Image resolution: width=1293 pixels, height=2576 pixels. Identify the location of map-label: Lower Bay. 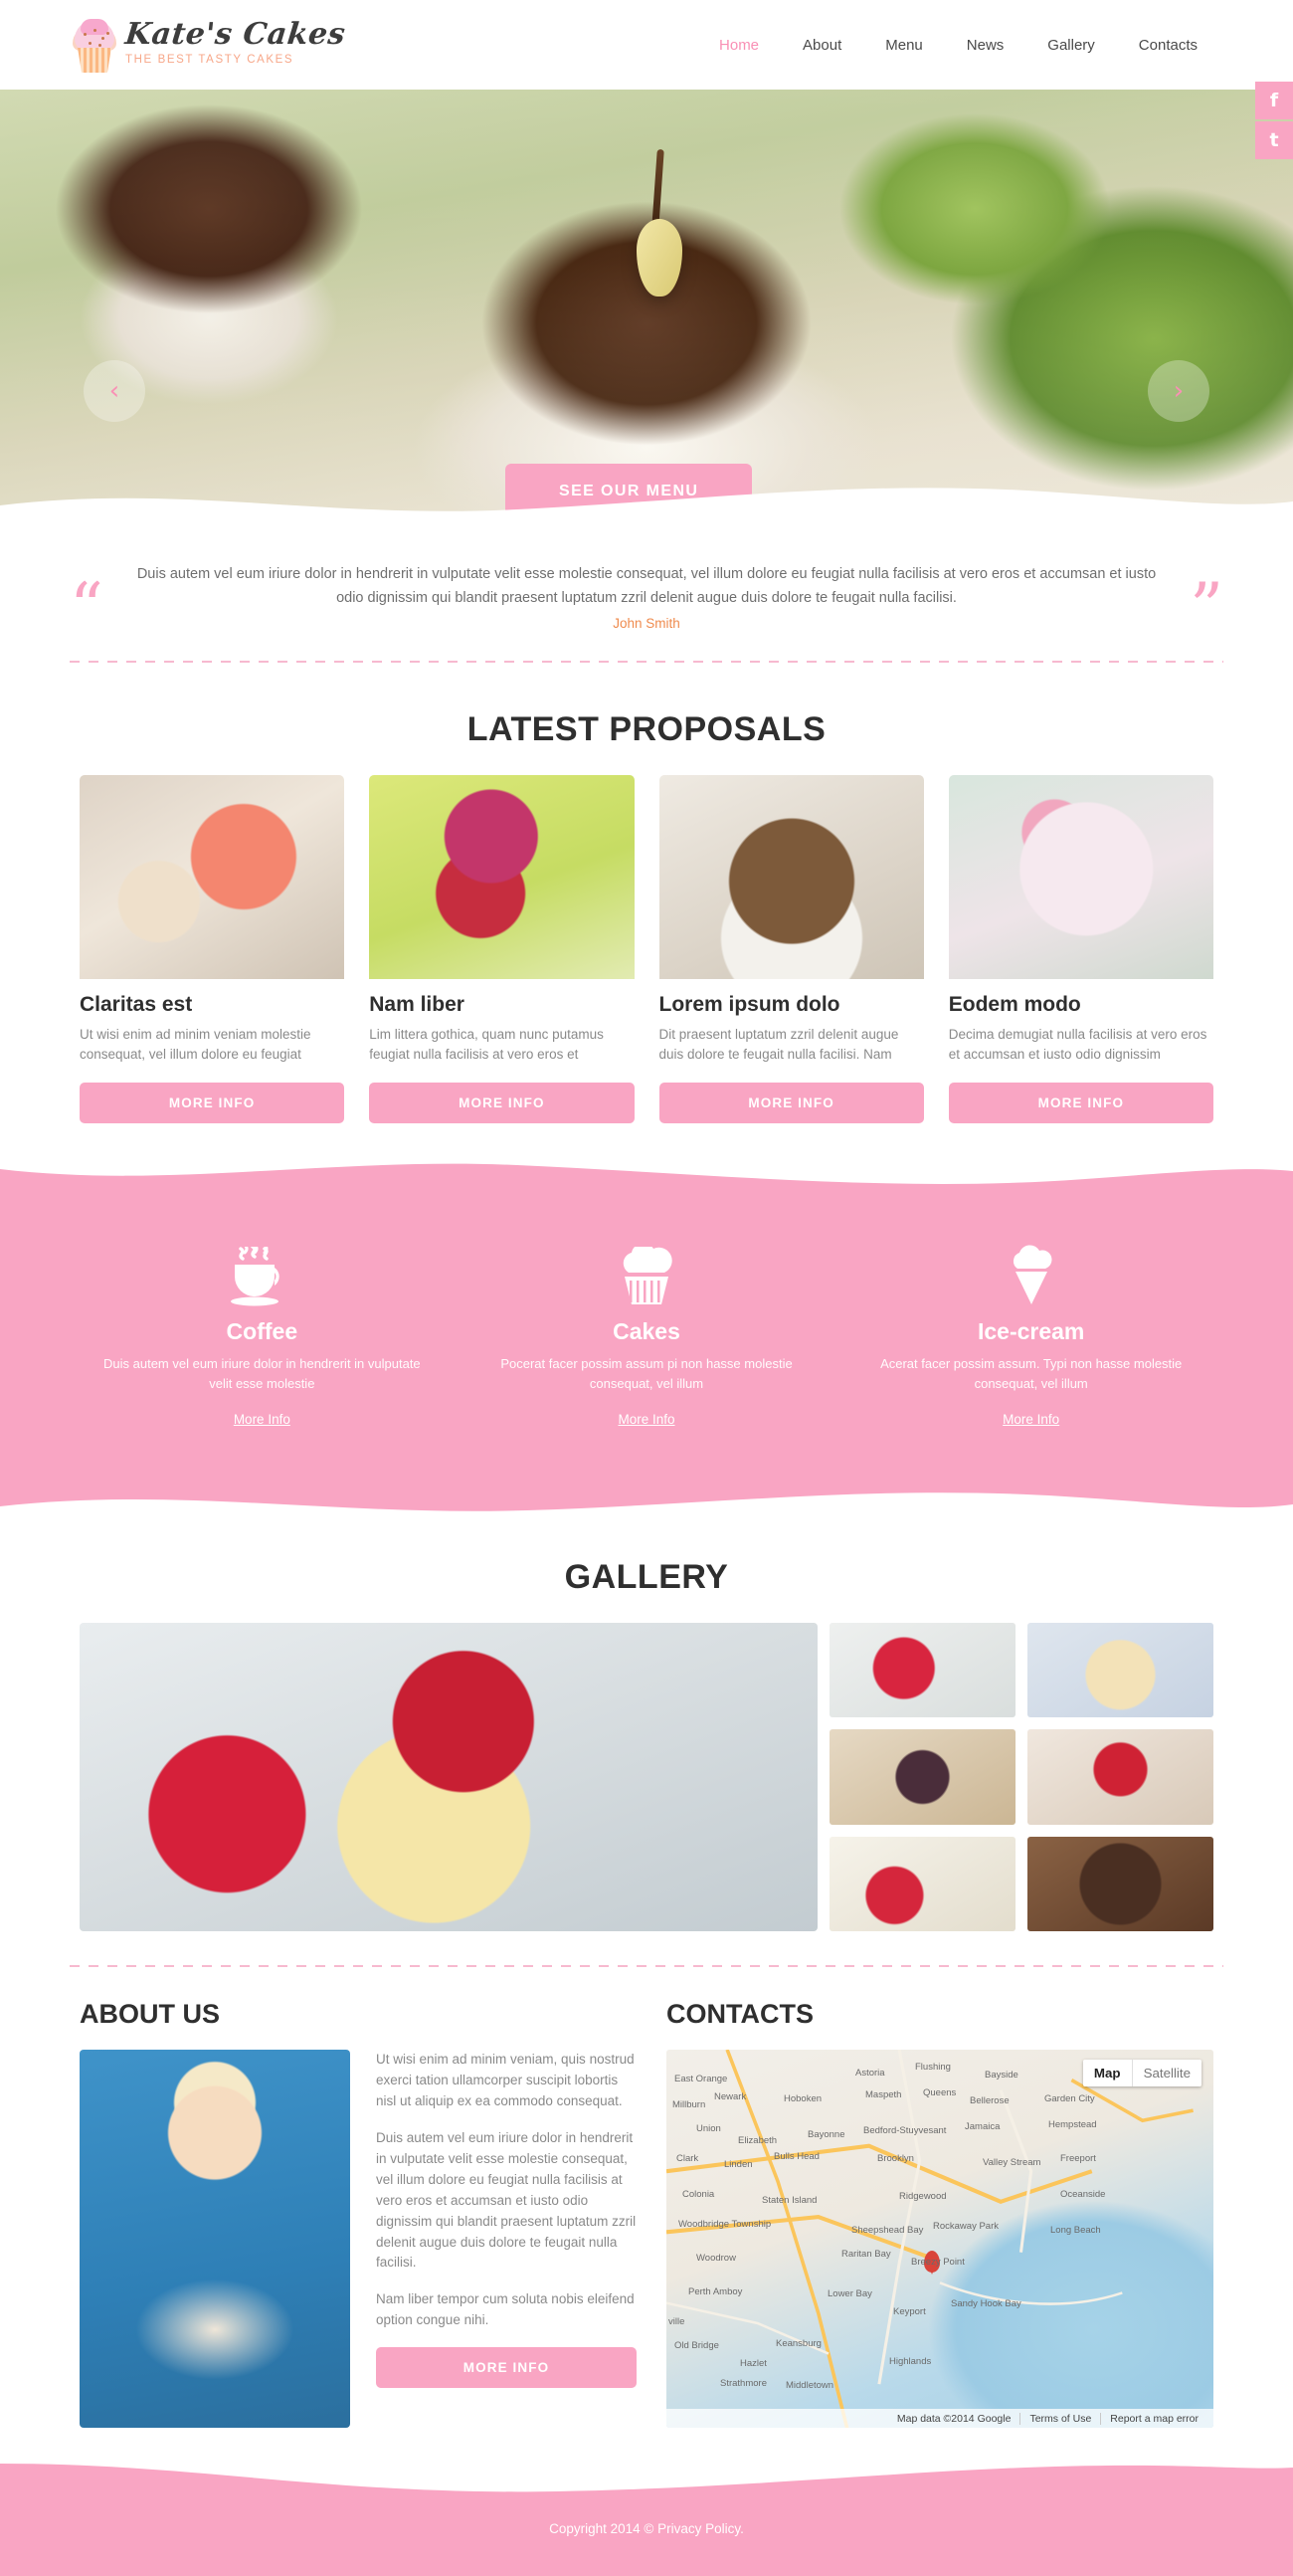
(850, 2294).